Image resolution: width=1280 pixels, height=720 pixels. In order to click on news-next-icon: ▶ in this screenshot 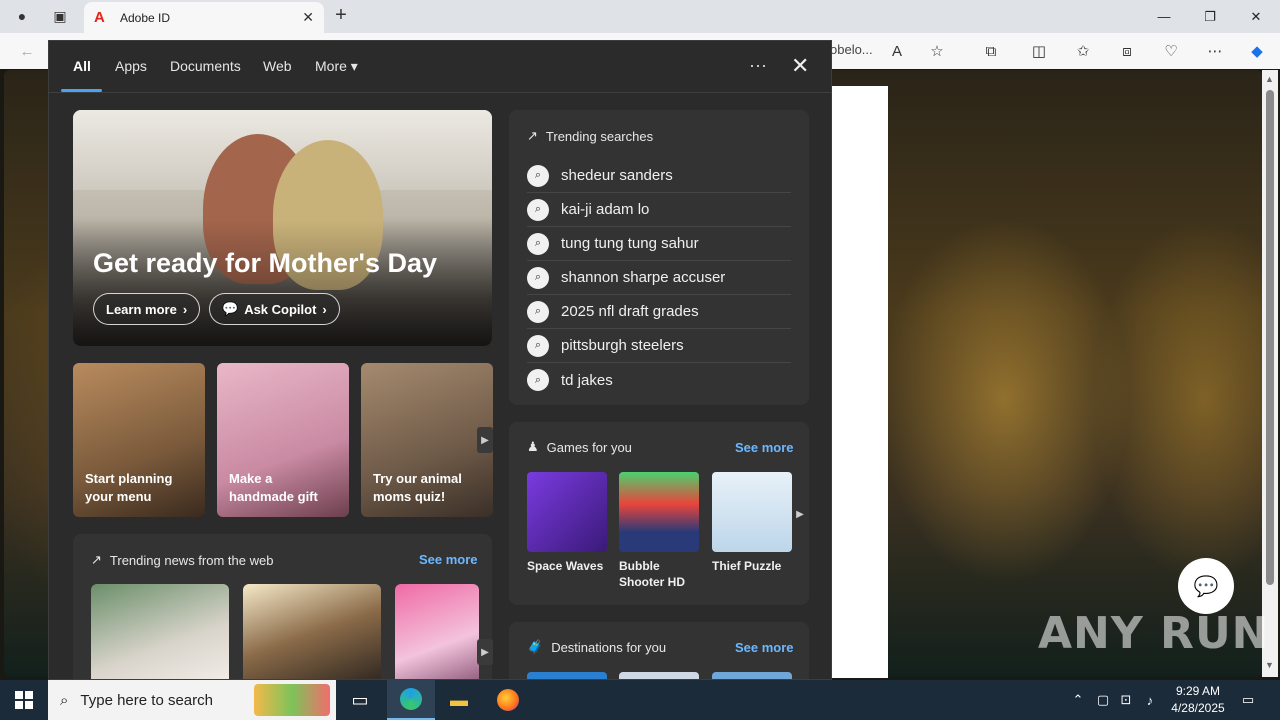, I will do `click(485, 652)`.